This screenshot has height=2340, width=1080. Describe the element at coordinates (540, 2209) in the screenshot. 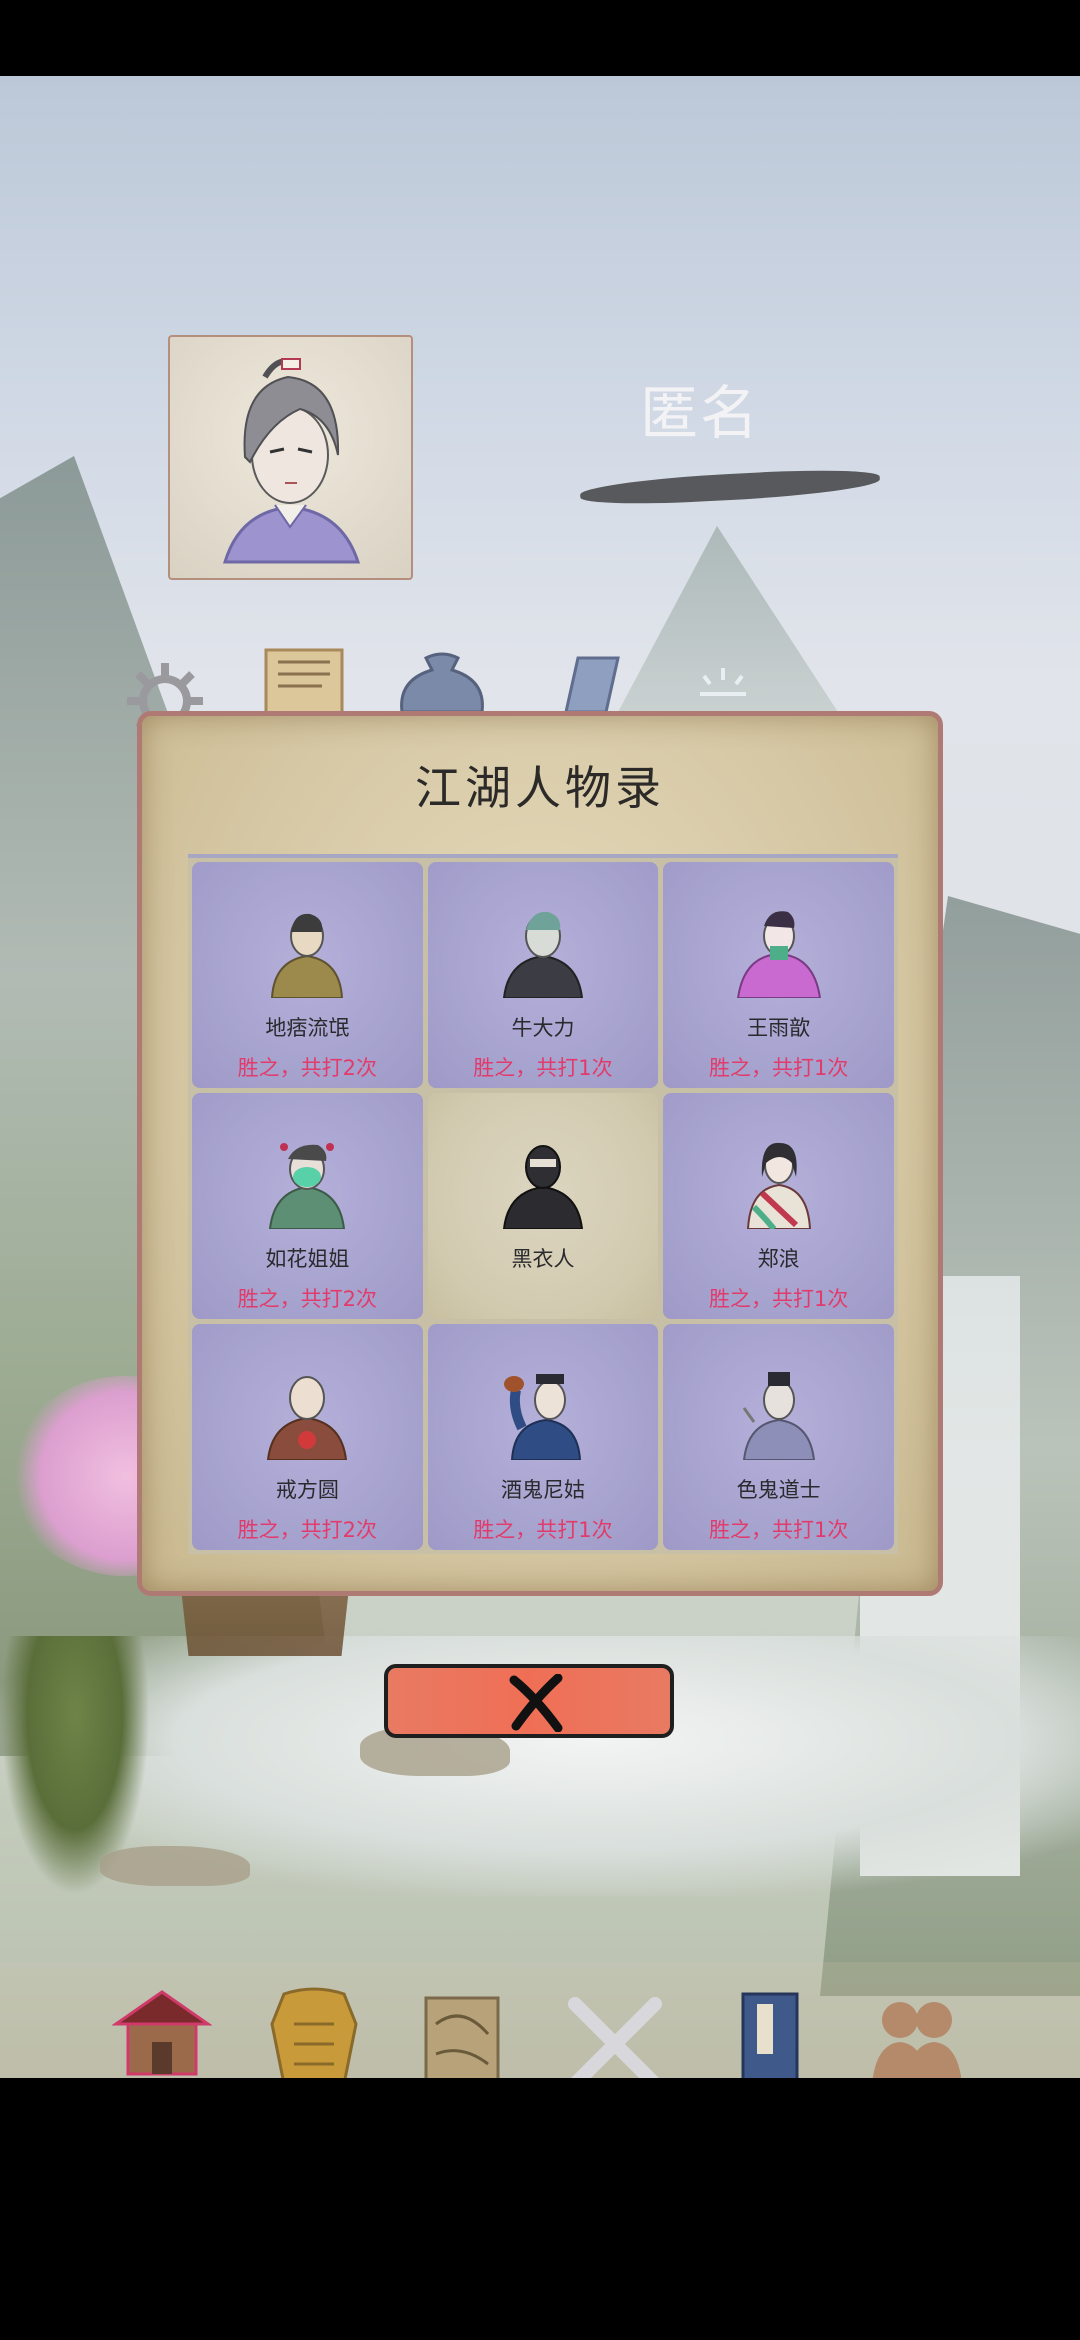

I see `system-nav-bar` at that location.